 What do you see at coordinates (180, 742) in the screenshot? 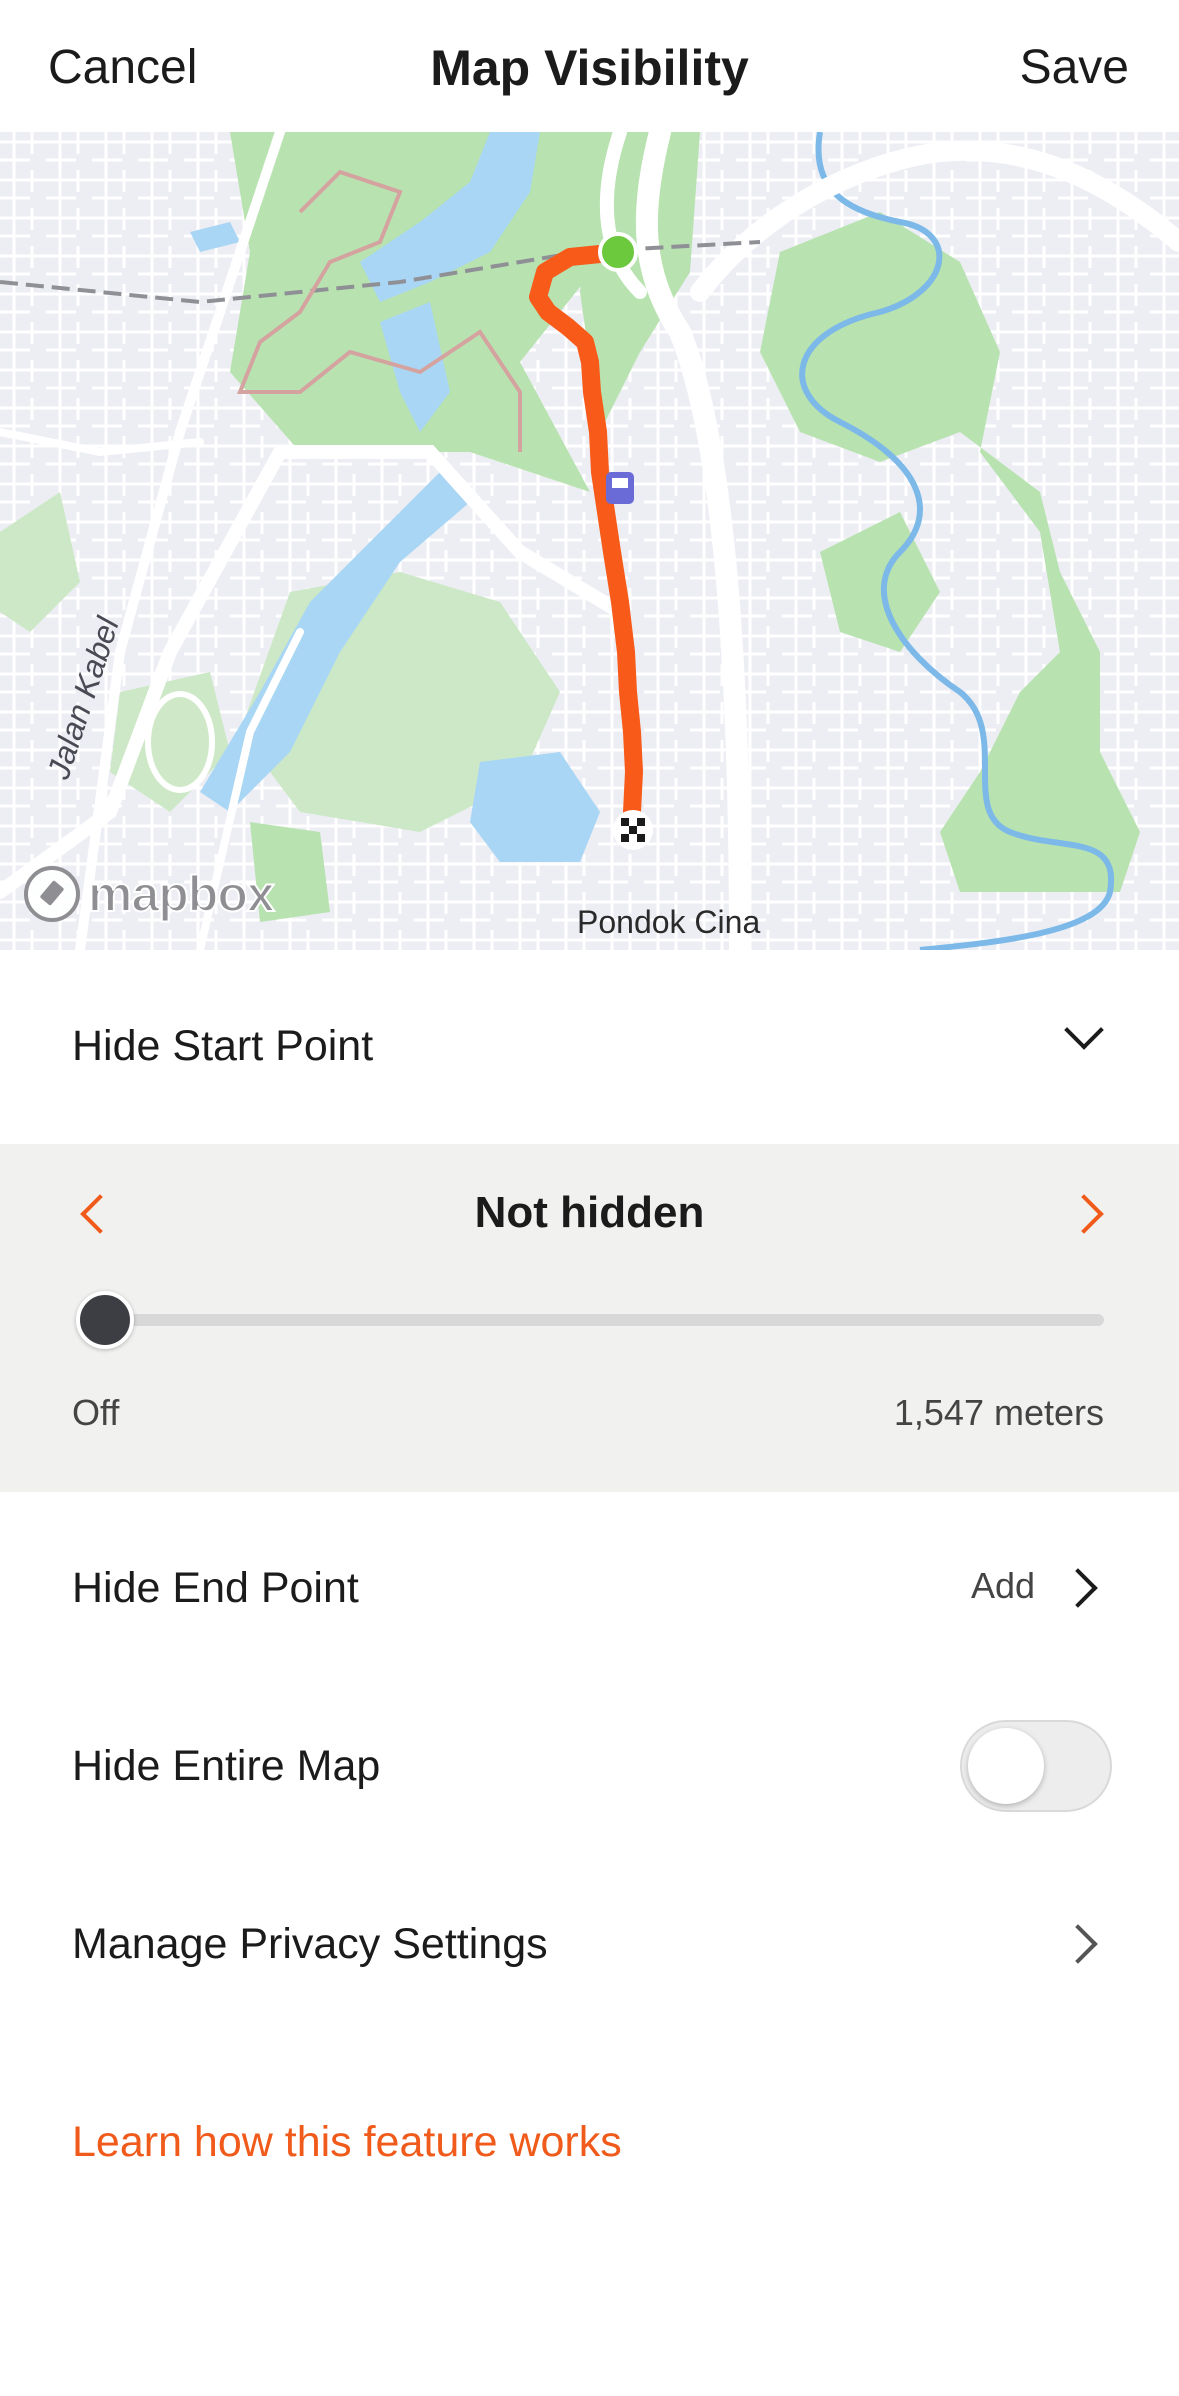
I see `sports-track` at bounding box center [180, 742].